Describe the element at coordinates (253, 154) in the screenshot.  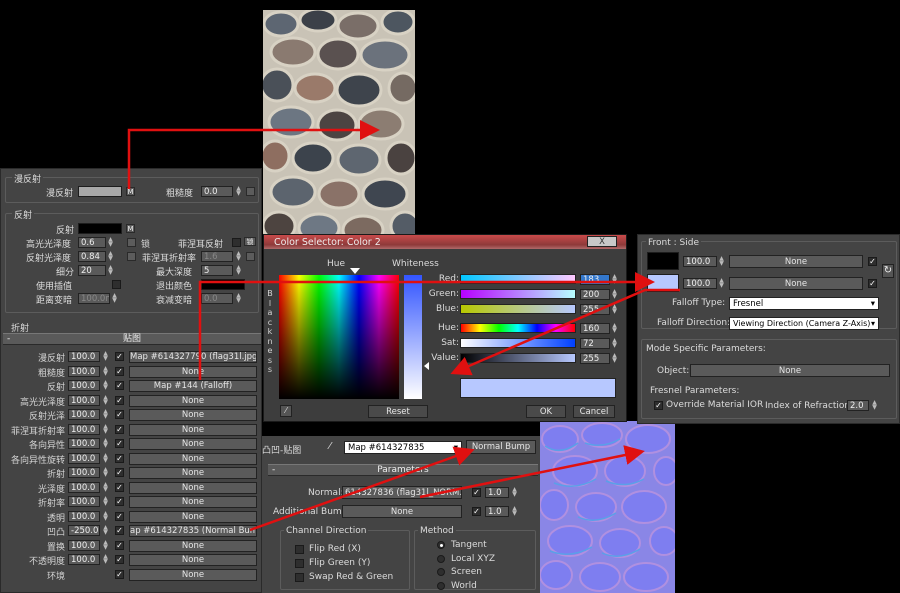
I see `arrow-diffuse-to-texture` at that location.